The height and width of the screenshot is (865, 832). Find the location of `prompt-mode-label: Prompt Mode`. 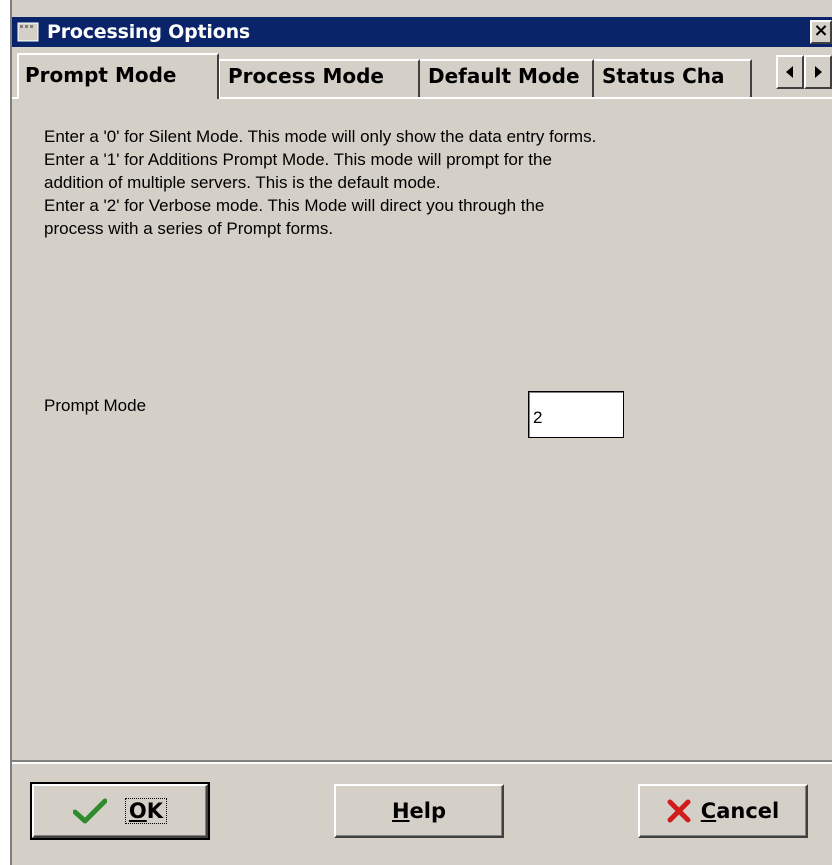

prompt-mode-label: Prompt Mode is located at coordinates (95, 405).